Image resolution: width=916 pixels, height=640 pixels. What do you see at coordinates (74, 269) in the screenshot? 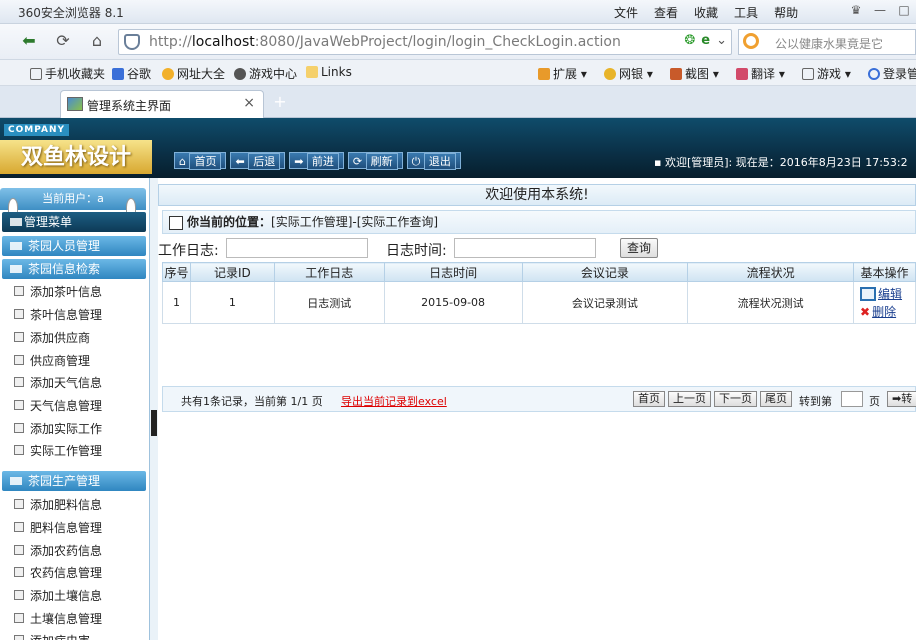
I see `section-info: 茶园信息检索` at bounding box center [74, 269].